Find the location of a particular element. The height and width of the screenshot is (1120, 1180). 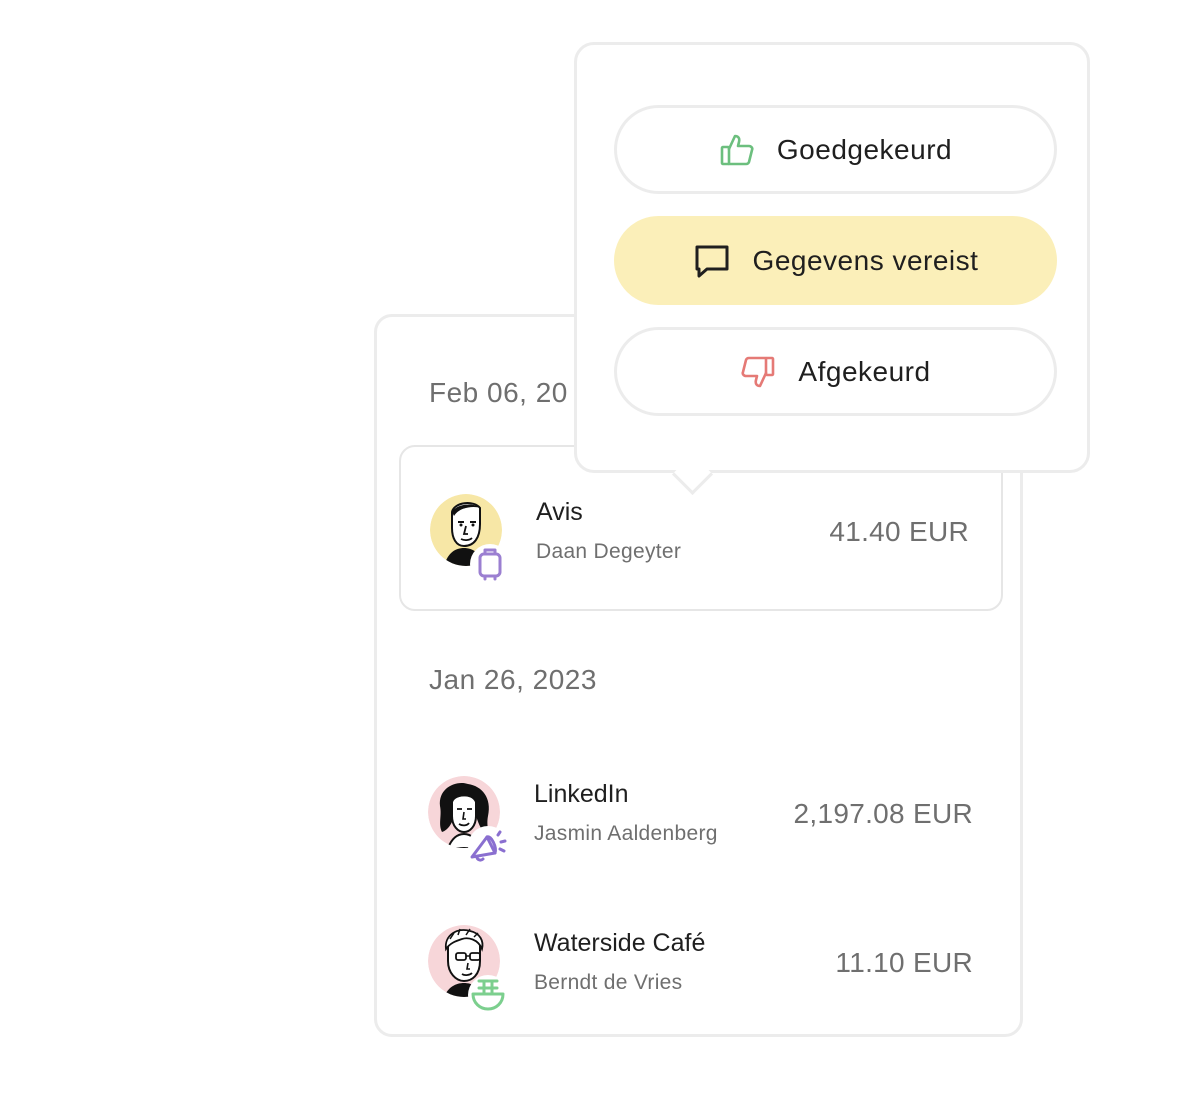

transaction-amount: 41.40 EUR is located at coordinates (899, 531).